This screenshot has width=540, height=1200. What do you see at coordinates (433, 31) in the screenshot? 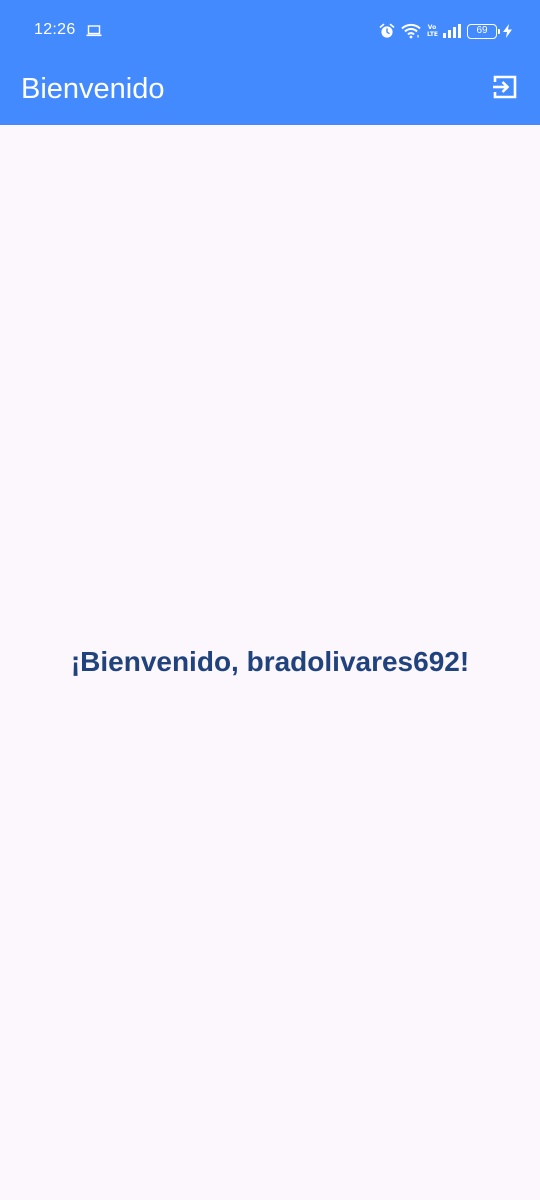
I see `volte-icon: Vo LTE` at bounding box center [433, 31].